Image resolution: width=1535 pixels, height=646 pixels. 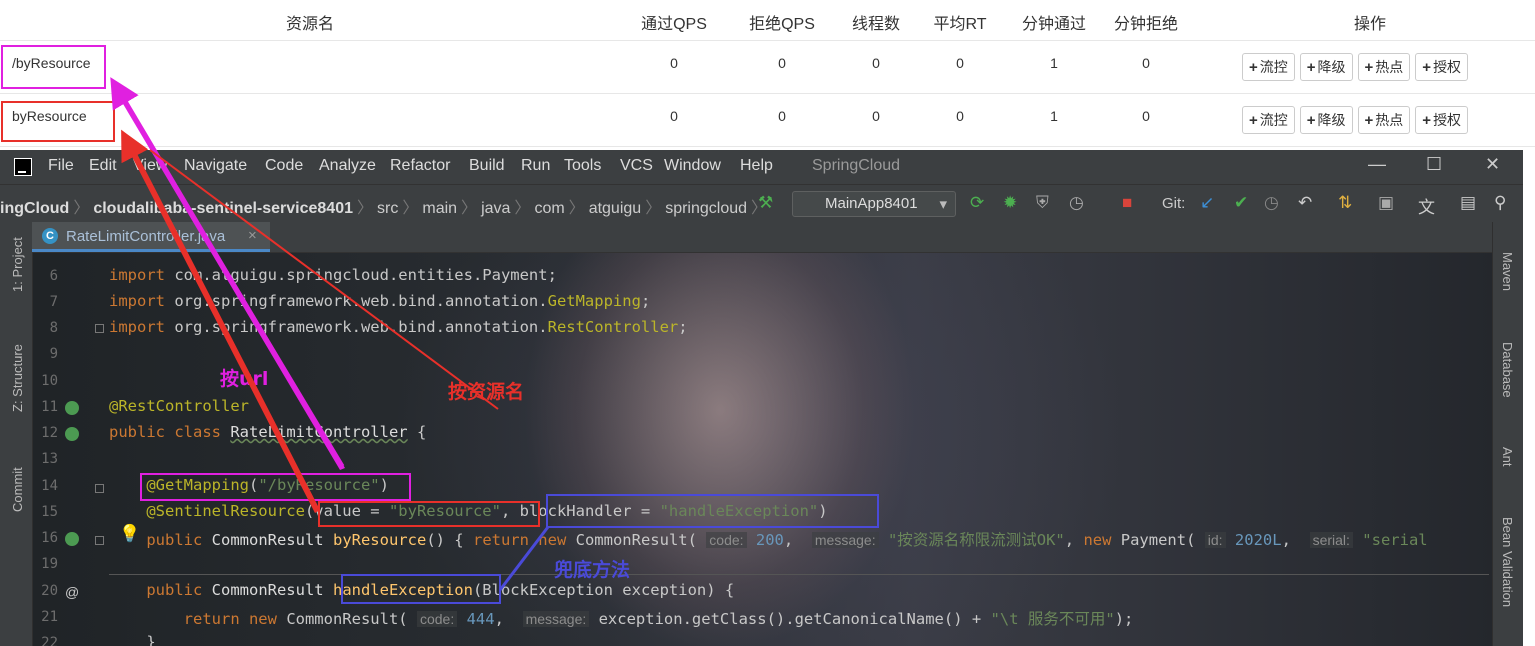 I want to click on avg-rt-value: 0, so click(x=960, y=63).